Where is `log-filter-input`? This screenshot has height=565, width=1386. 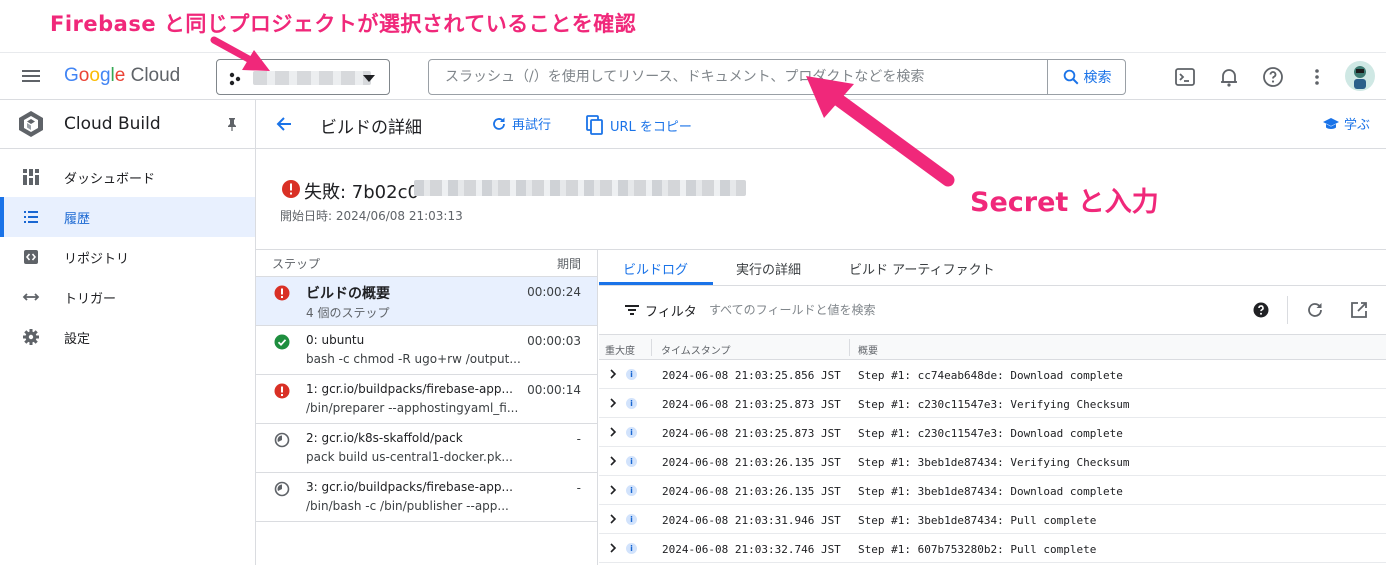
log-filter-input is located at coordinates (959, 310).